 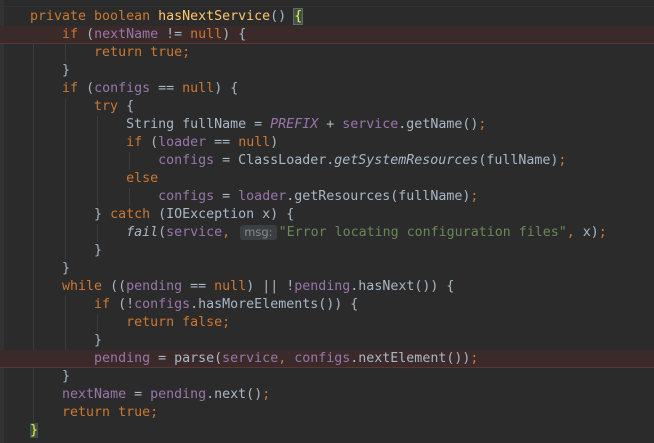 I want to click on code-token: x), so click(x=590, y=232).